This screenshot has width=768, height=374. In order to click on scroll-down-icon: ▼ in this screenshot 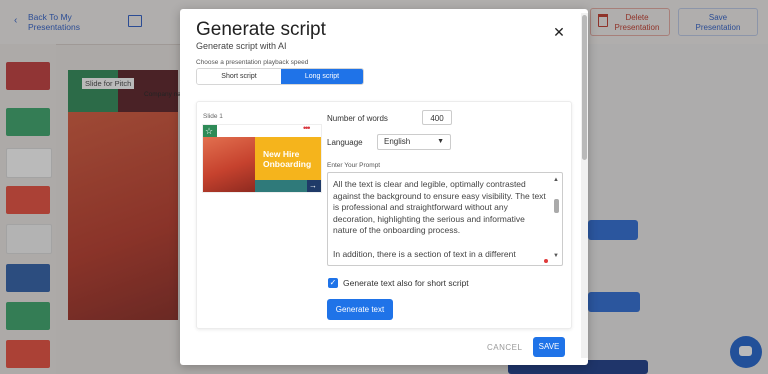, I will do `click(556, 256)`.